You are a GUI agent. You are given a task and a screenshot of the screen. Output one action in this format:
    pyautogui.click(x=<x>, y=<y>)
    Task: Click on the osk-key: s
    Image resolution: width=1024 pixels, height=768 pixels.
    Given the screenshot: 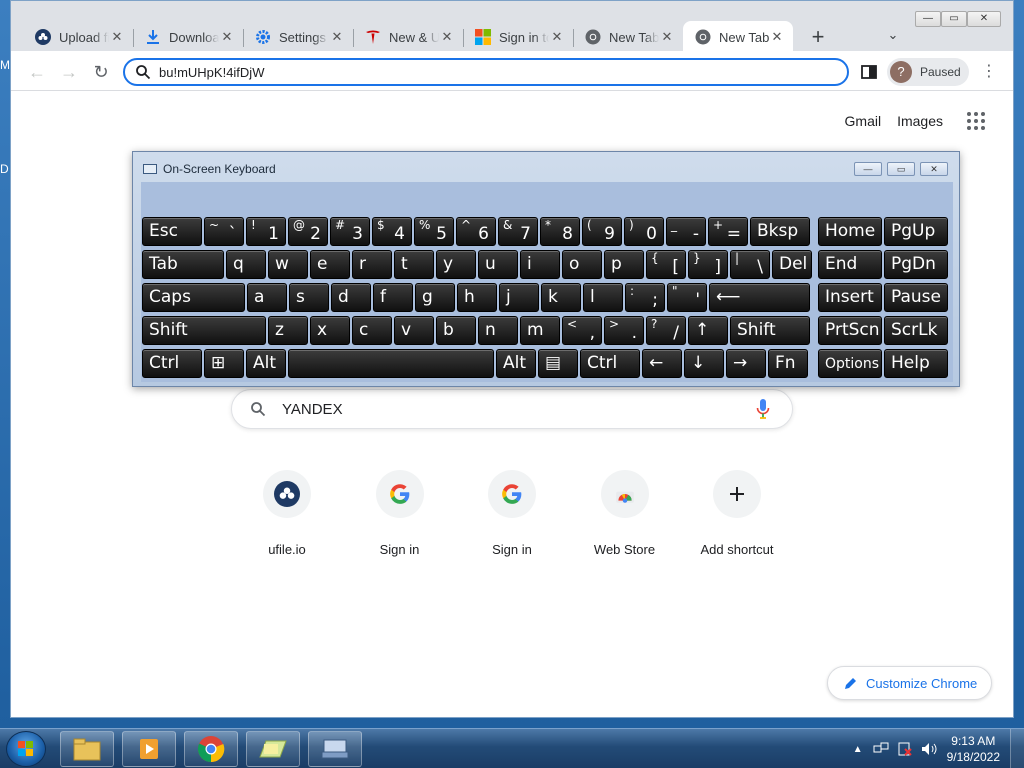 What is the action you would take?
    pyautogui.click(x=309, y=297)
    